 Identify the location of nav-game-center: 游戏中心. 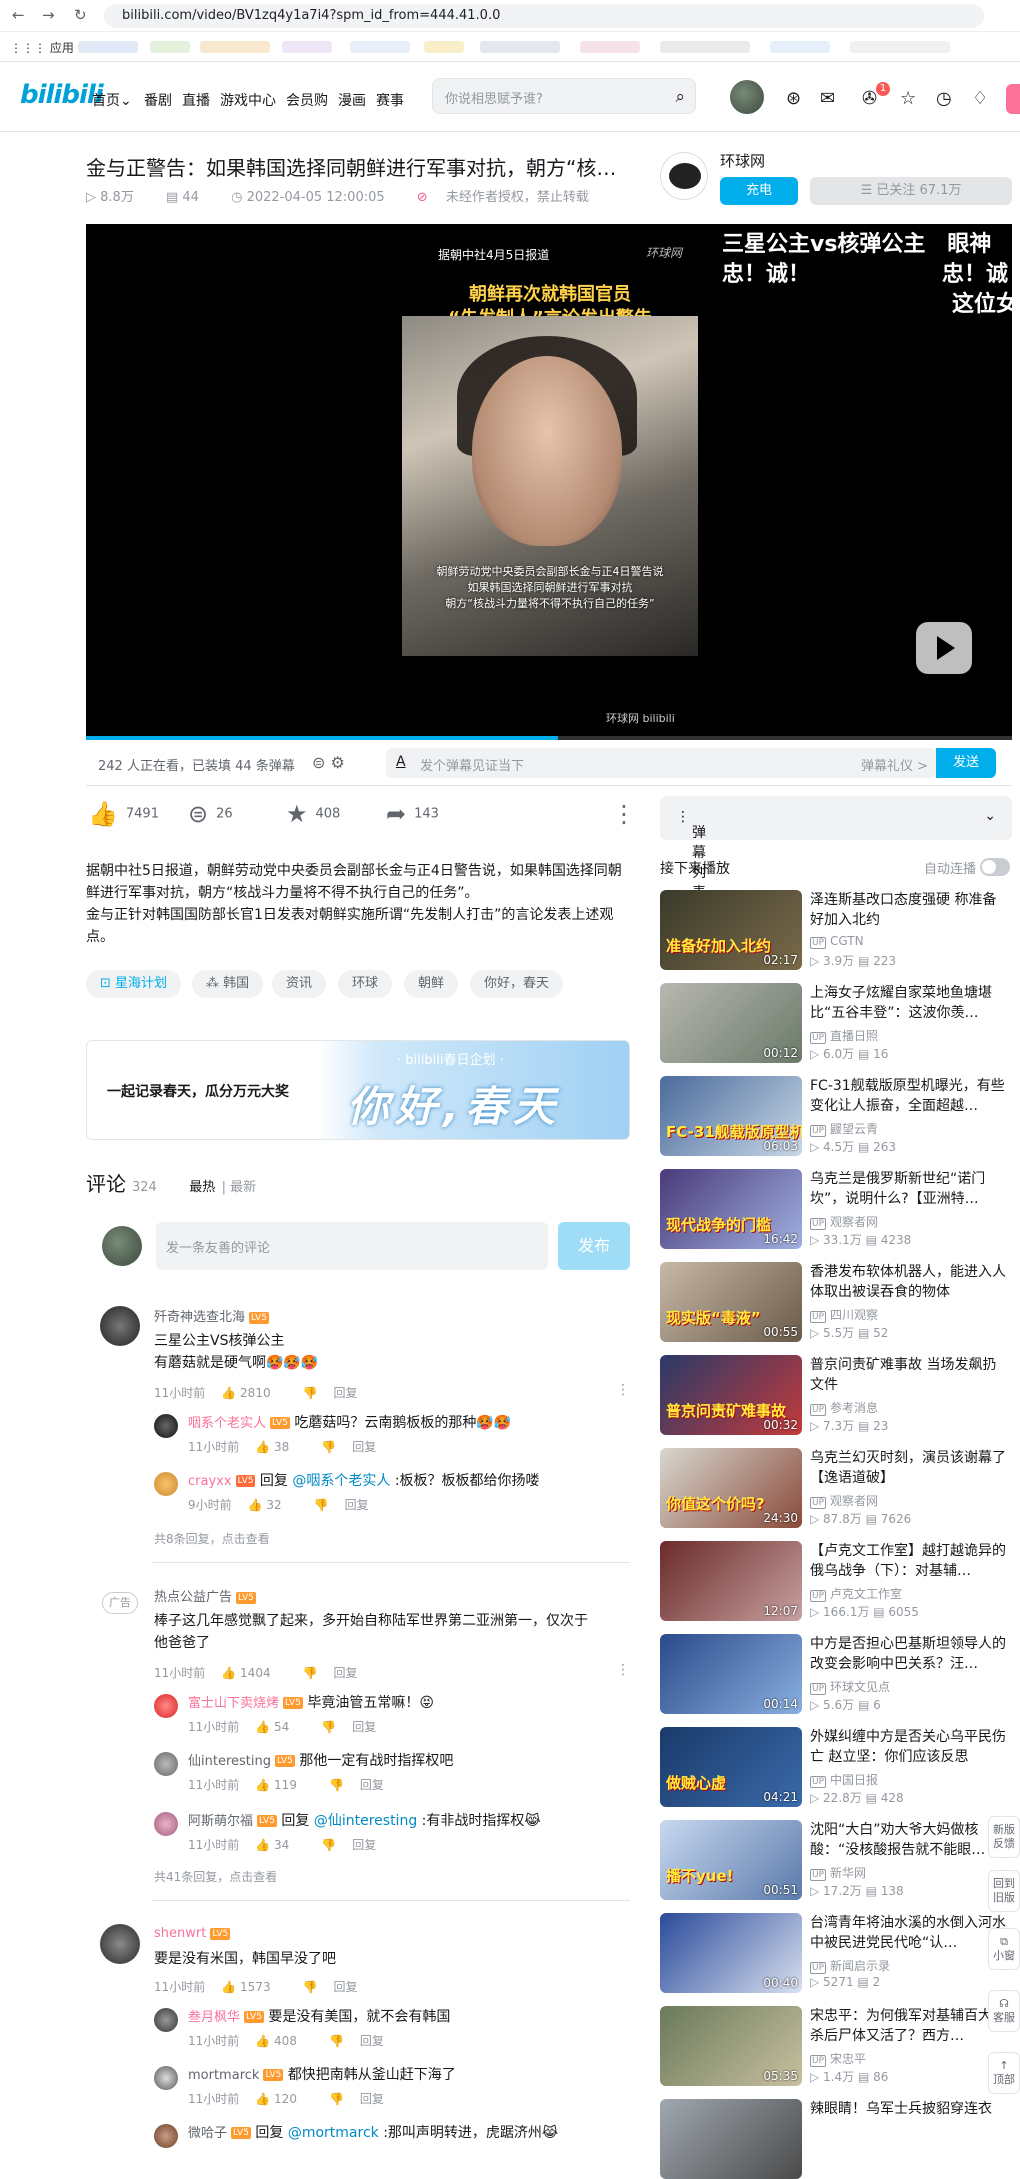
(248, 100).